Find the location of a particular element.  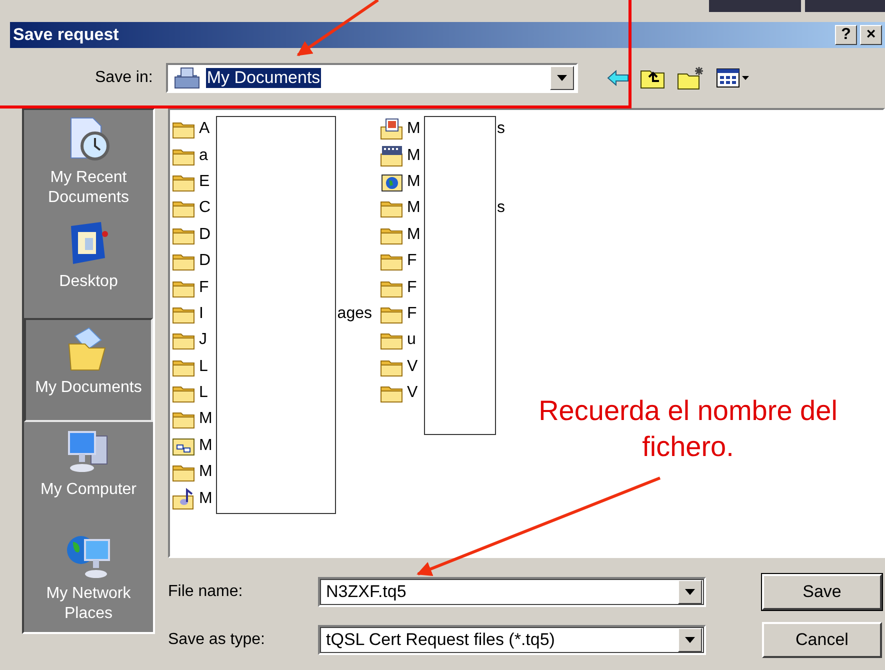

window-title: Save request is located at coordinates (66, 35).